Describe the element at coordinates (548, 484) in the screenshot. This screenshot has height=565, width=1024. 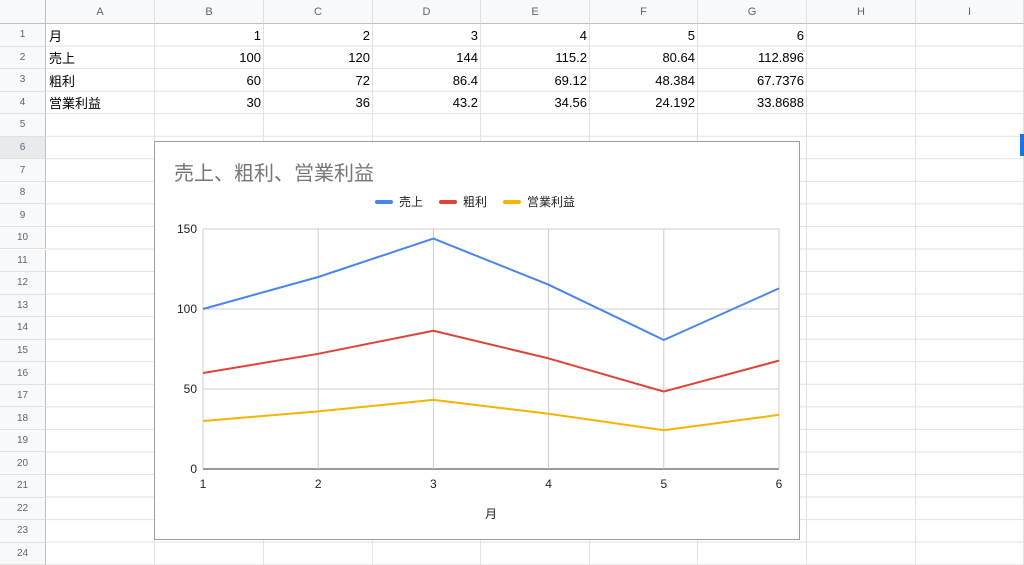
I see `x-tick-label-4: 4` at that location.